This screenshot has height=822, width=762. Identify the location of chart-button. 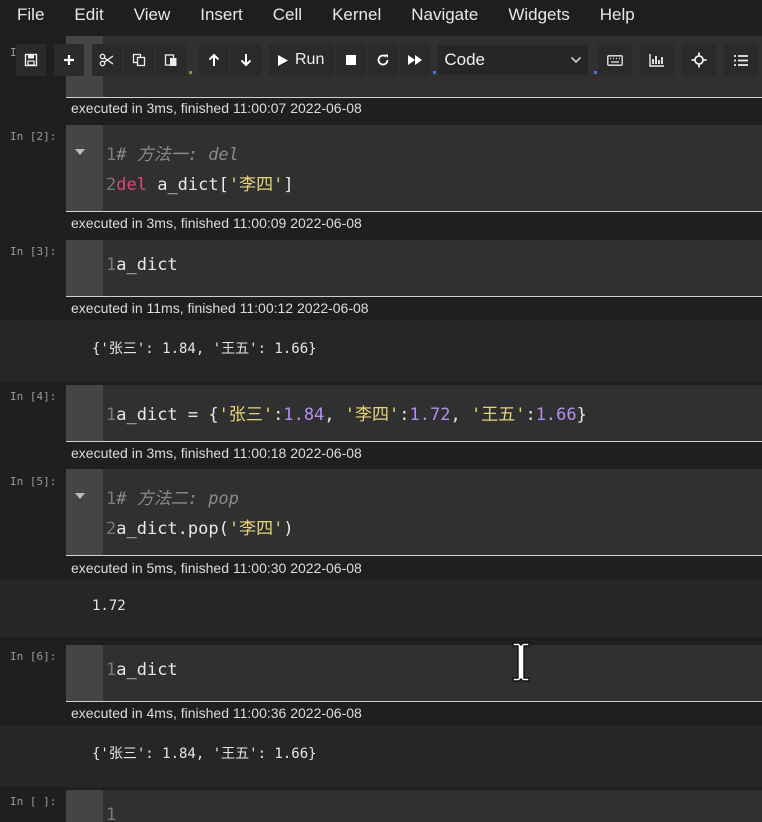
(657, 60).